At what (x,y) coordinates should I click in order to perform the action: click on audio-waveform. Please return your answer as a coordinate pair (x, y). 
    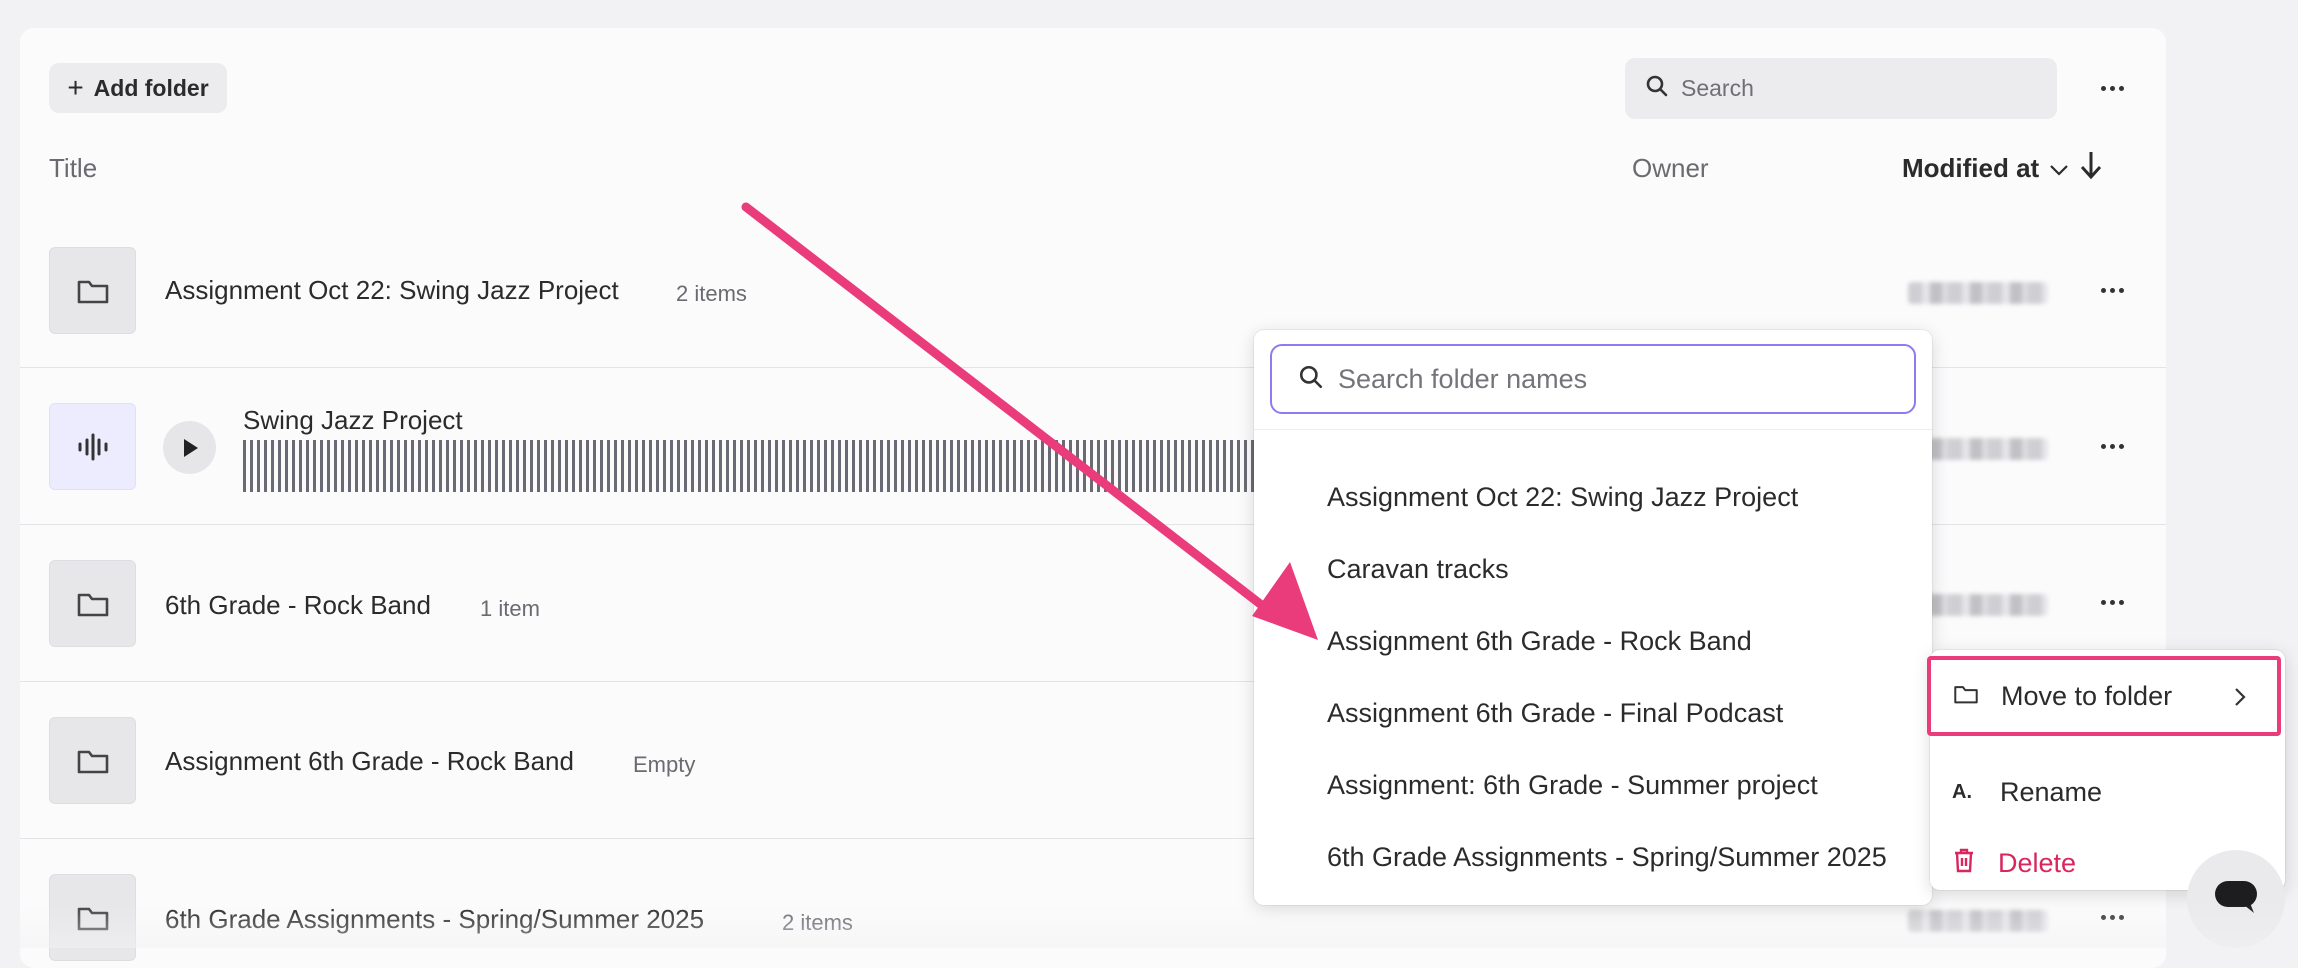
    Looking at the image, I should click on (749, 466).